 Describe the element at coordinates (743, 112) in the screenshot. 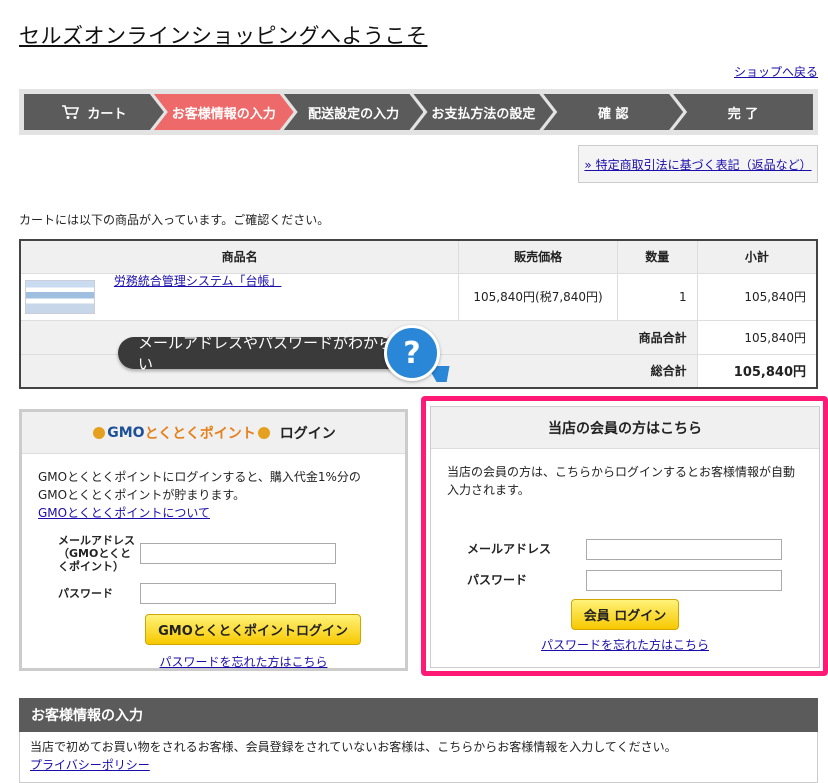

I see `step-complete: 完 了` at that location.